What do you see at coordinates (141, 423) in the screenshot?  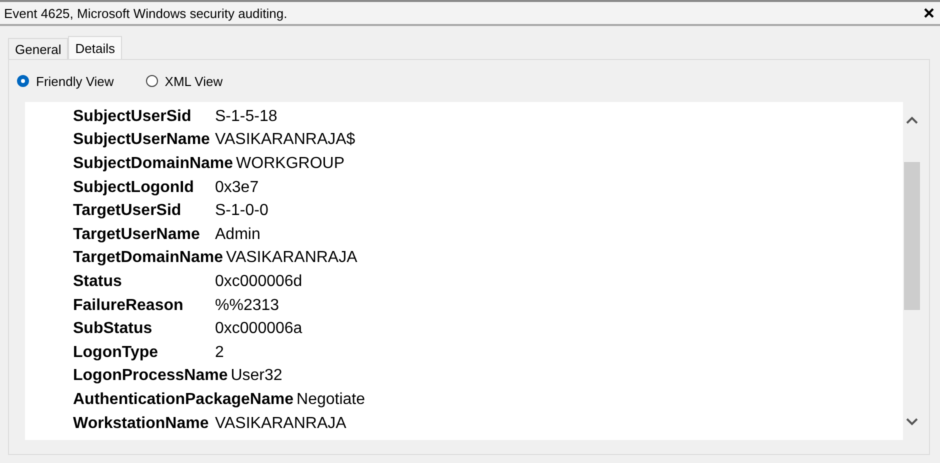 I see `field-name: WorkstationName` at bounding box center [141, 423].